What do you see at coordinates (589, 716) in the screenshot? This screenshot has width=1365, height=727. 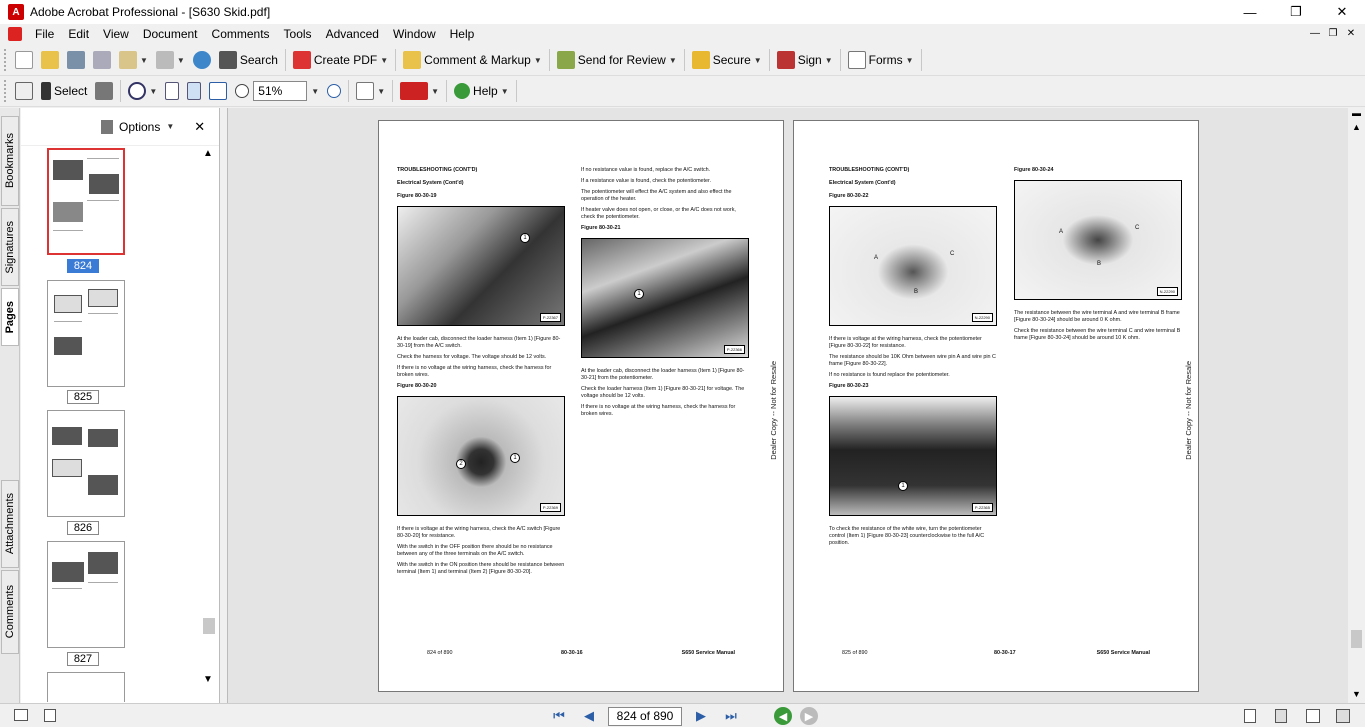 I see `previous-page-button: ◀` at bounding box center [589, 716].